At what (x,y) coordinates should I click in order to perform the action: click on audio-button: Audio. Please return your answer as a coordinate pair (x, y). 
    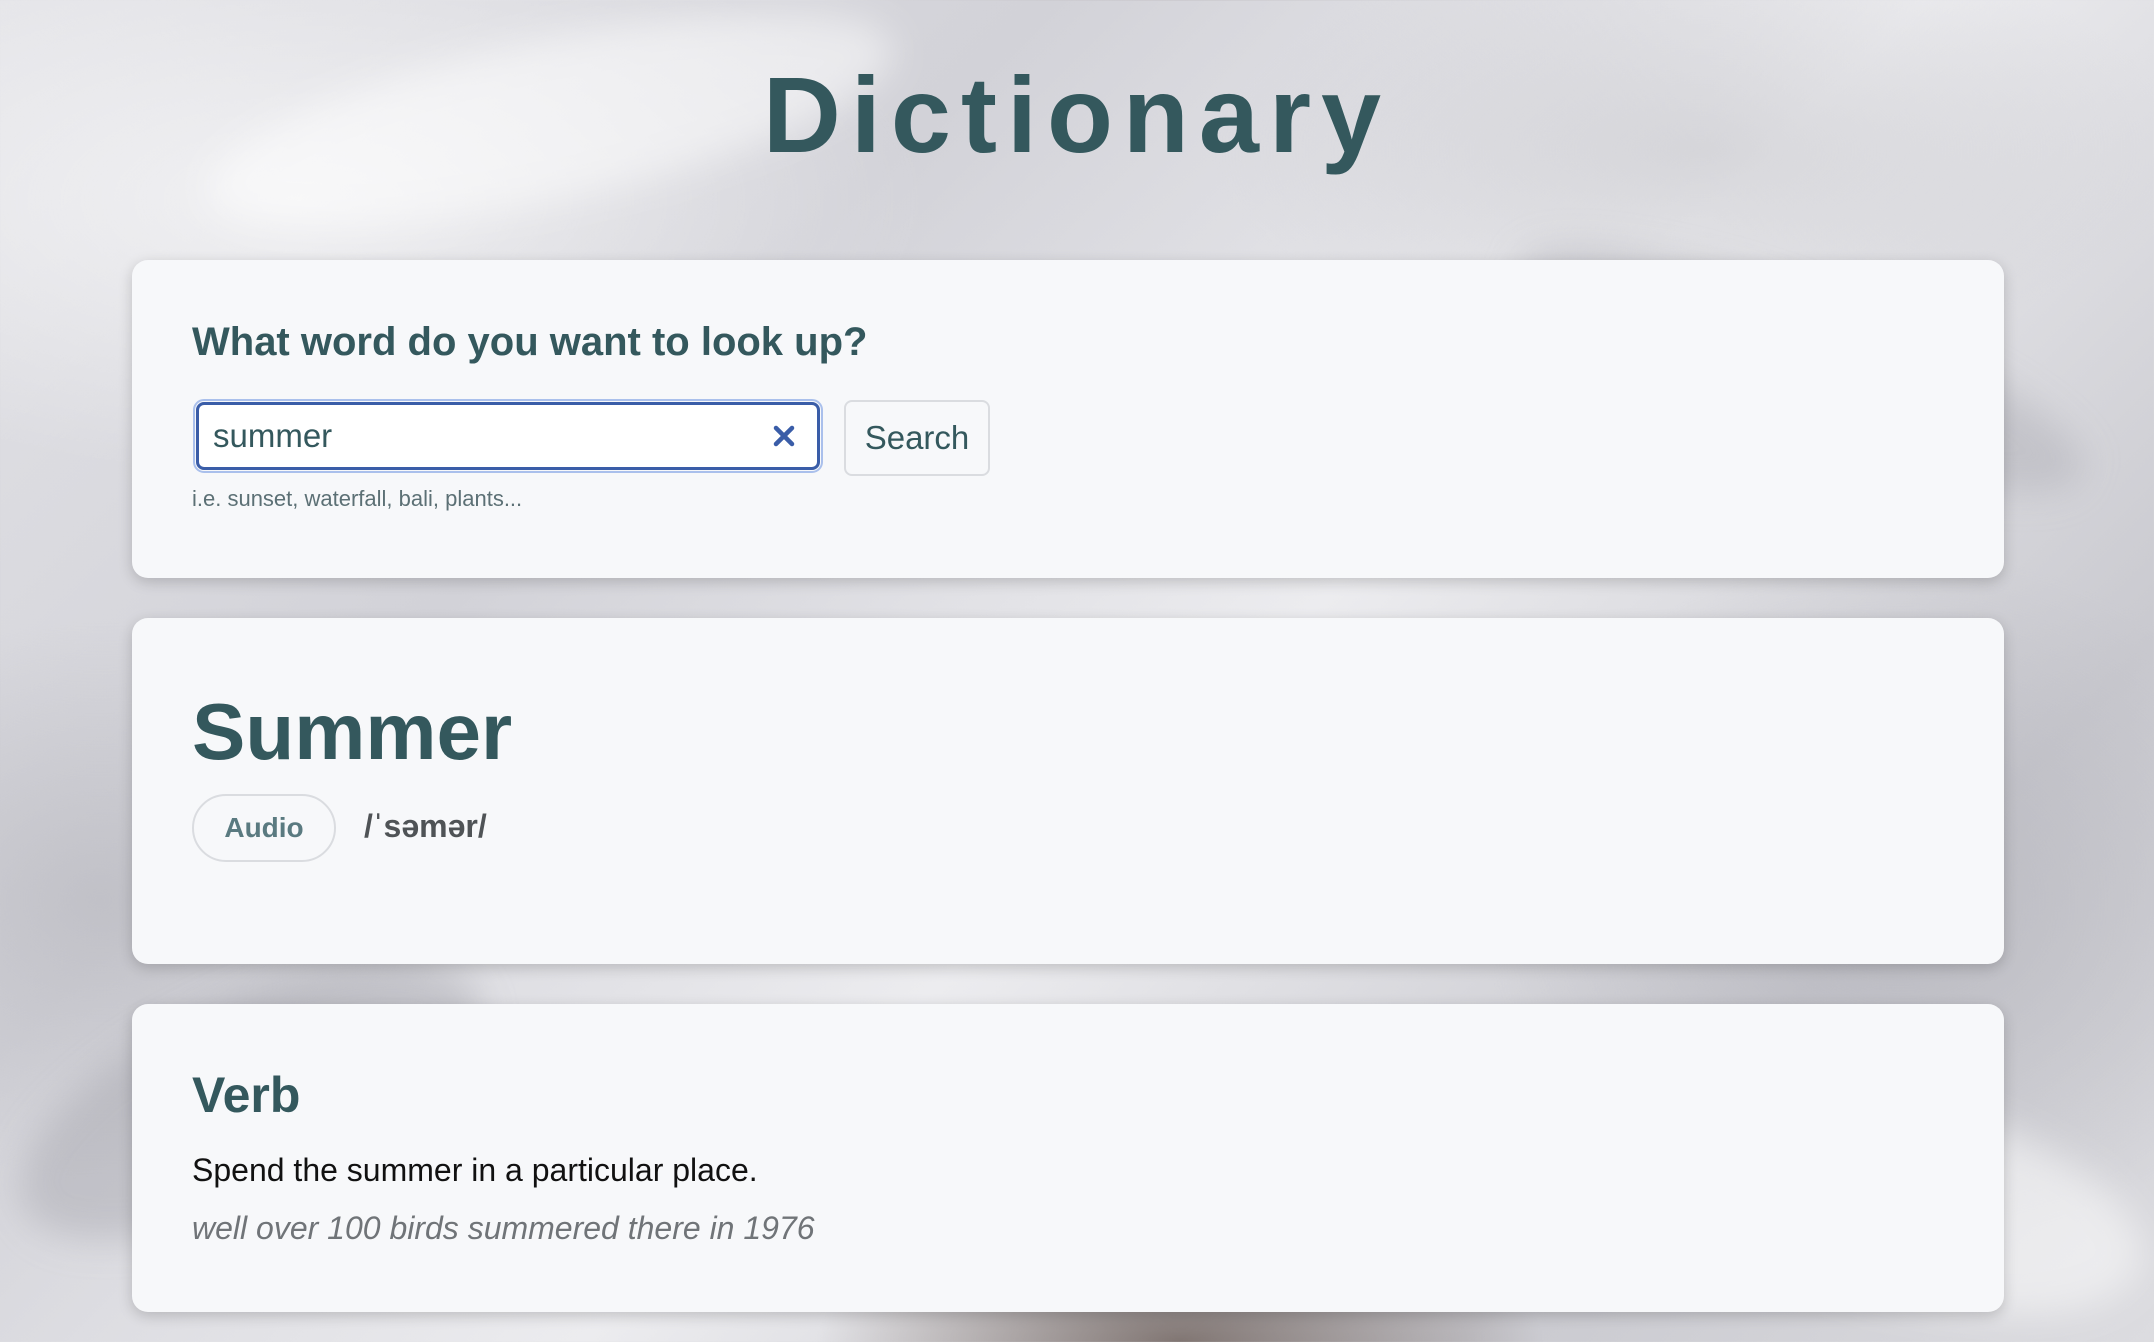
    Looking at the image, I should click on (264, 828).